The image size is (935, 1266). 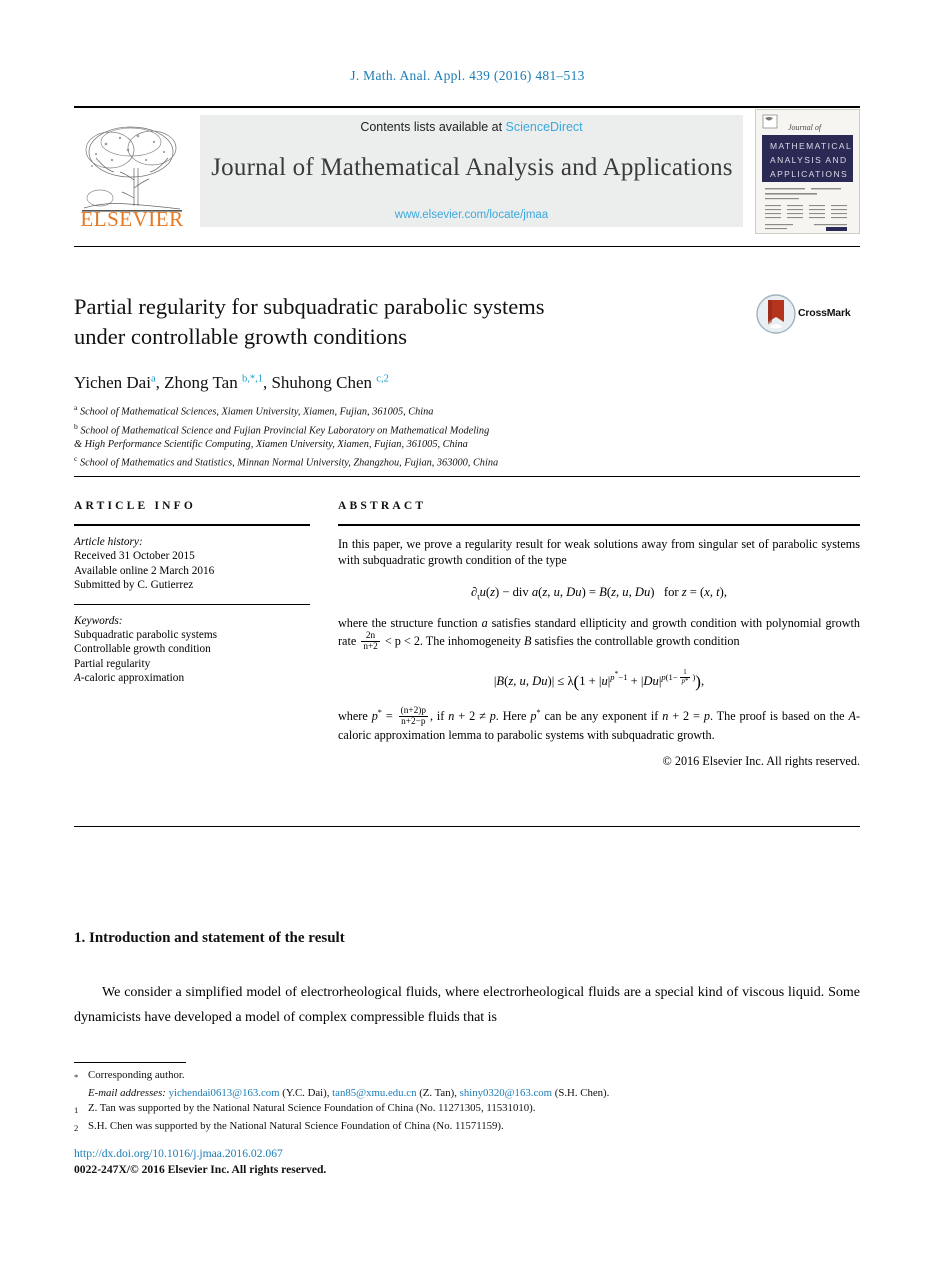 I want to click on email-addresses-label: E-mail addresses:, so click(x=127, y=1092).